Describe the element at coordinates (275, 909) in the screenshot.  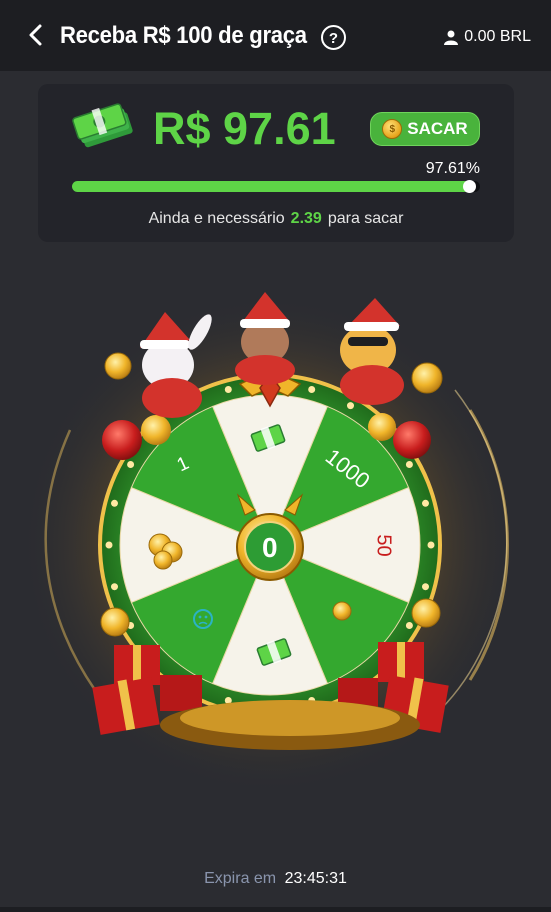
I see `bottom-bar` at that location.